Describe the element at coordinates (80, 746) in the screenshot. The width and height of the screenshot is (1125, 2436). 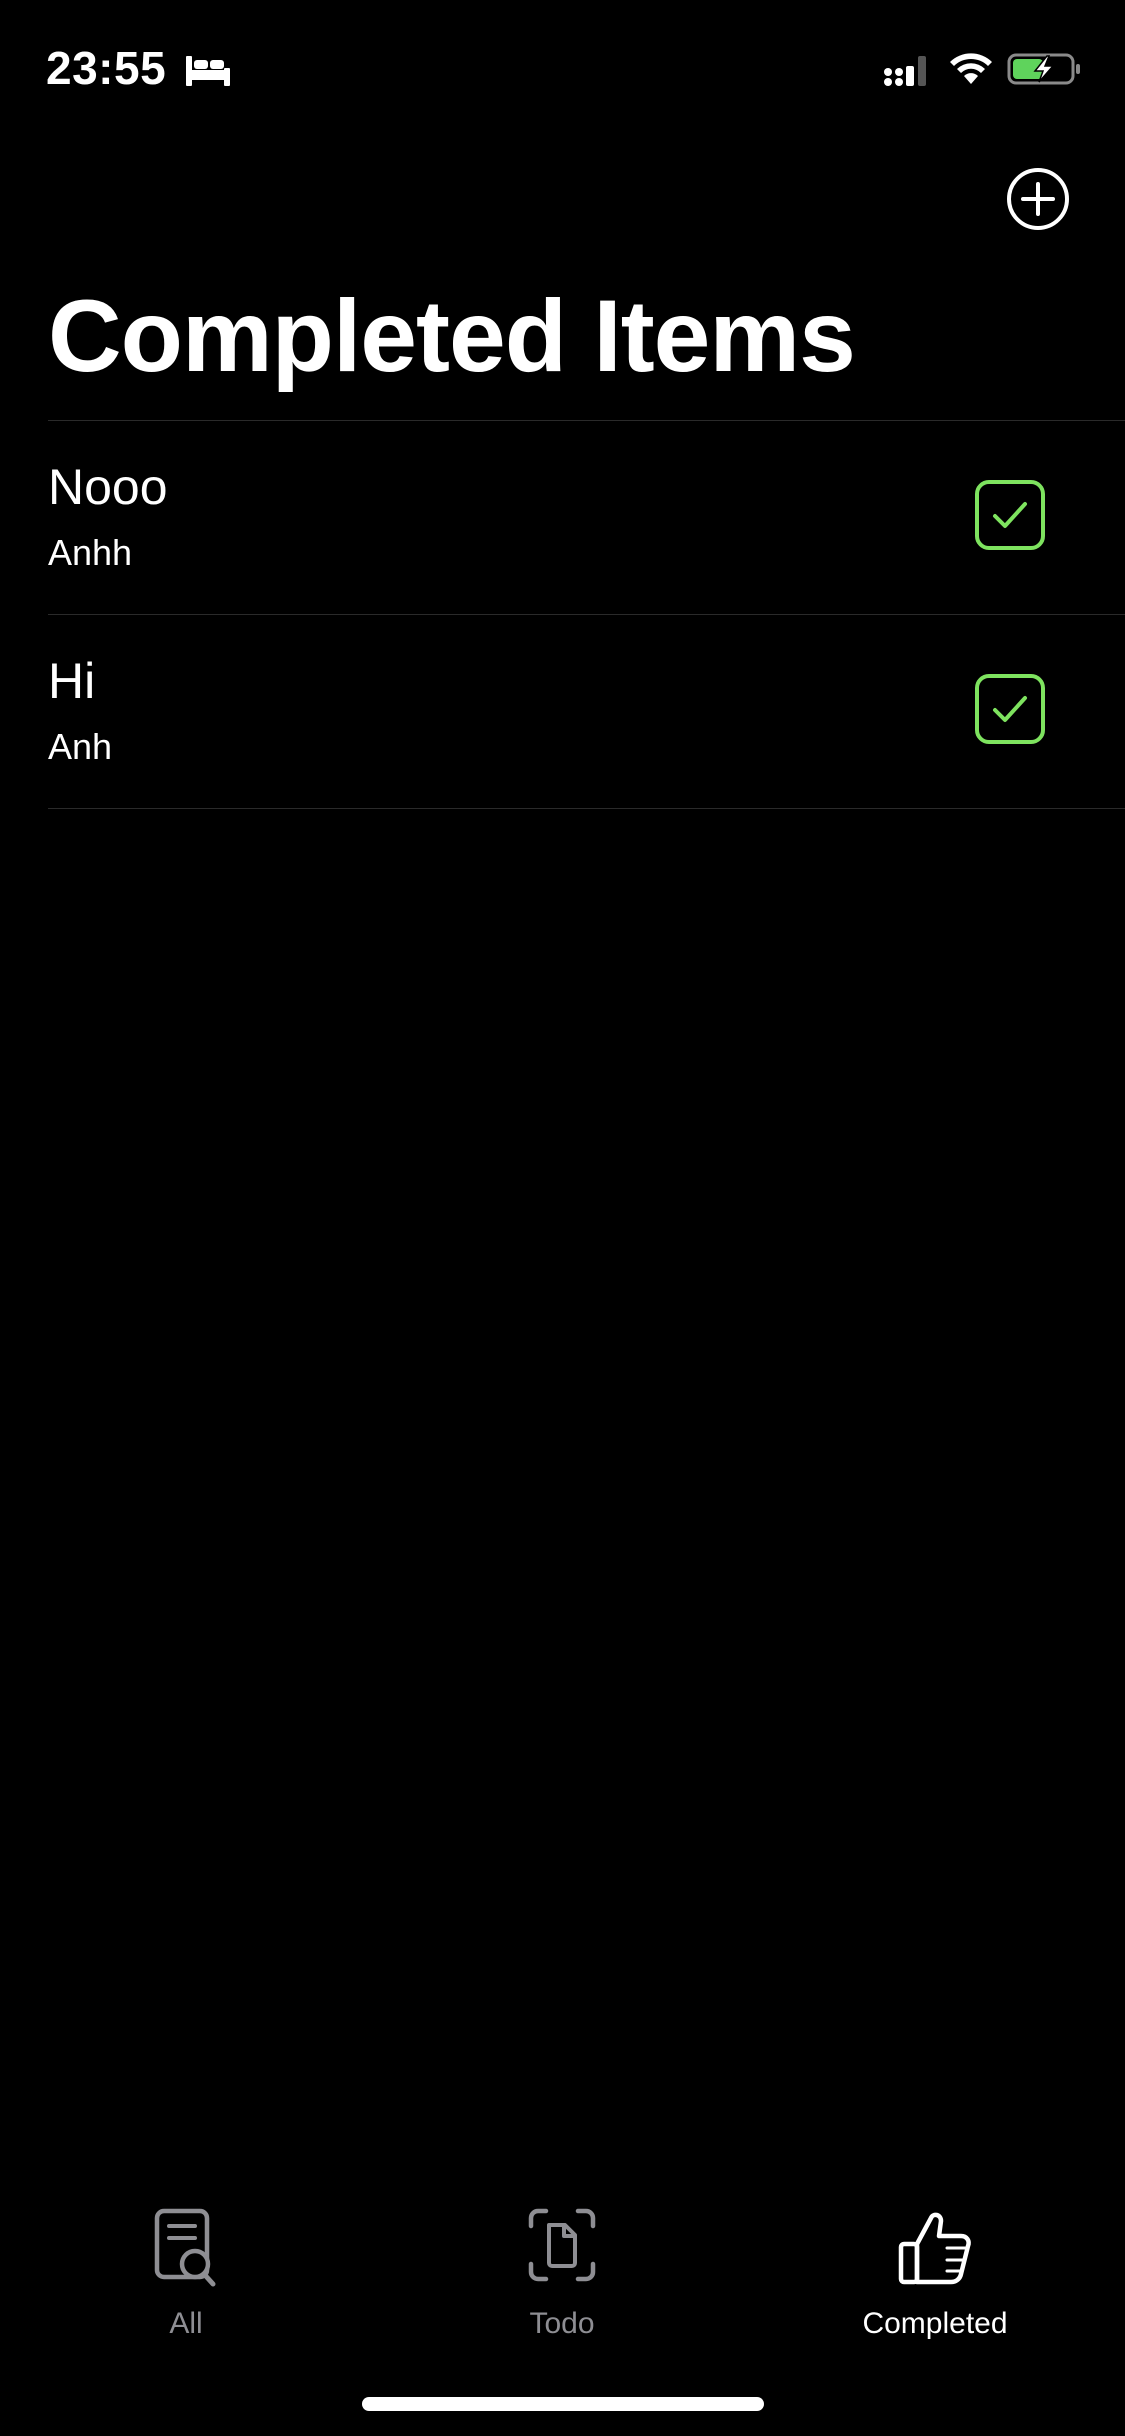
I see `item-subtitle: Anh` at that location.